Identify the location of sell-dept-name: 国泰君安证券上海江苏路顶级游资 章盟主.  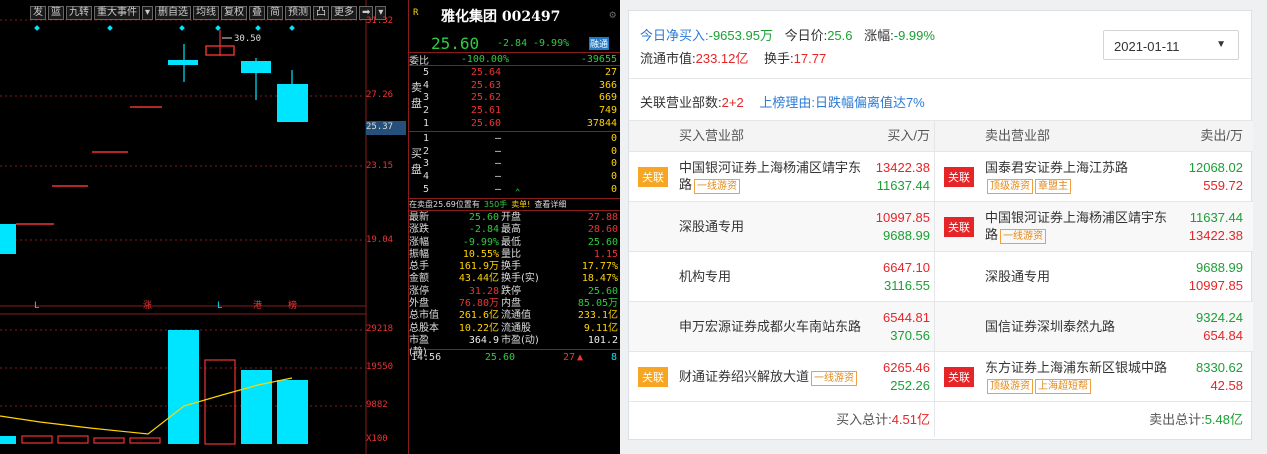
(1078, 176).